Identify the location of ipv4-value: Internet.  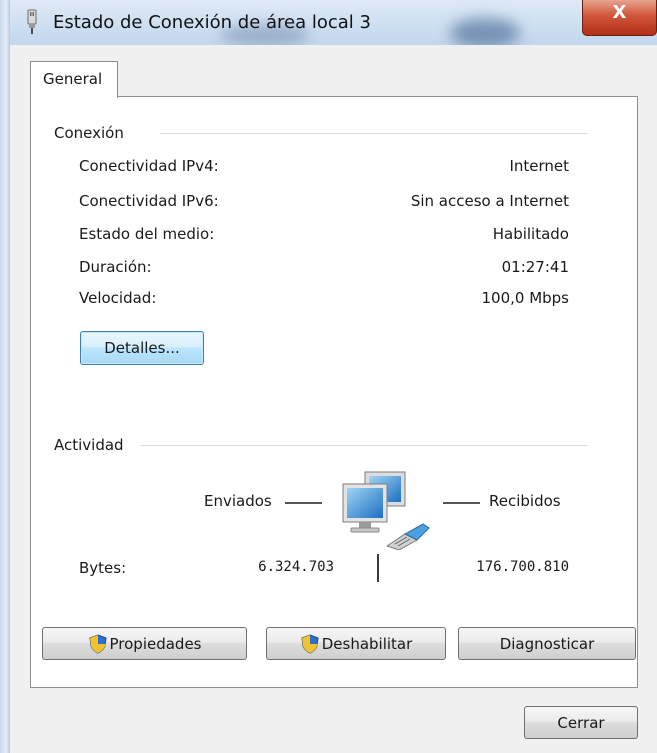
(539, 166).